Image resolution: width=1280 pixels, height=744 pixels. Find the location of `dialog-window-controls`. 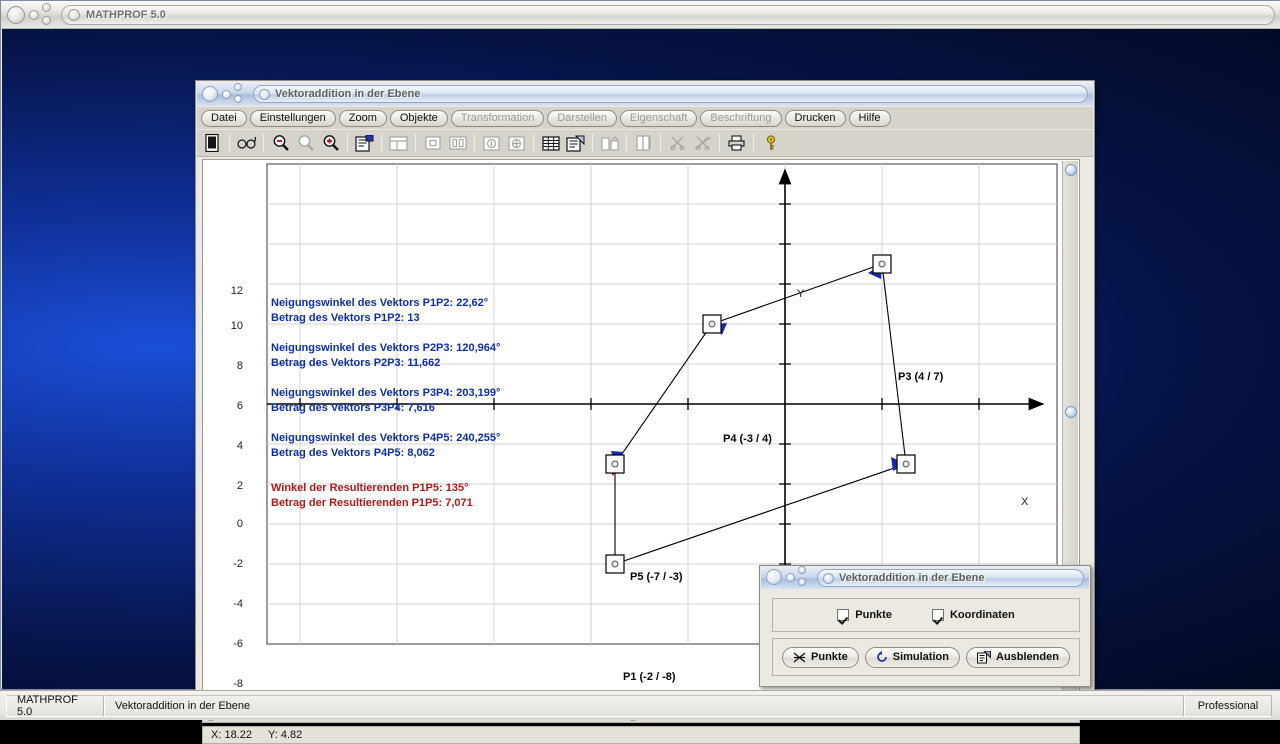

dialog-window-controls is located at coordinates (789, 578).